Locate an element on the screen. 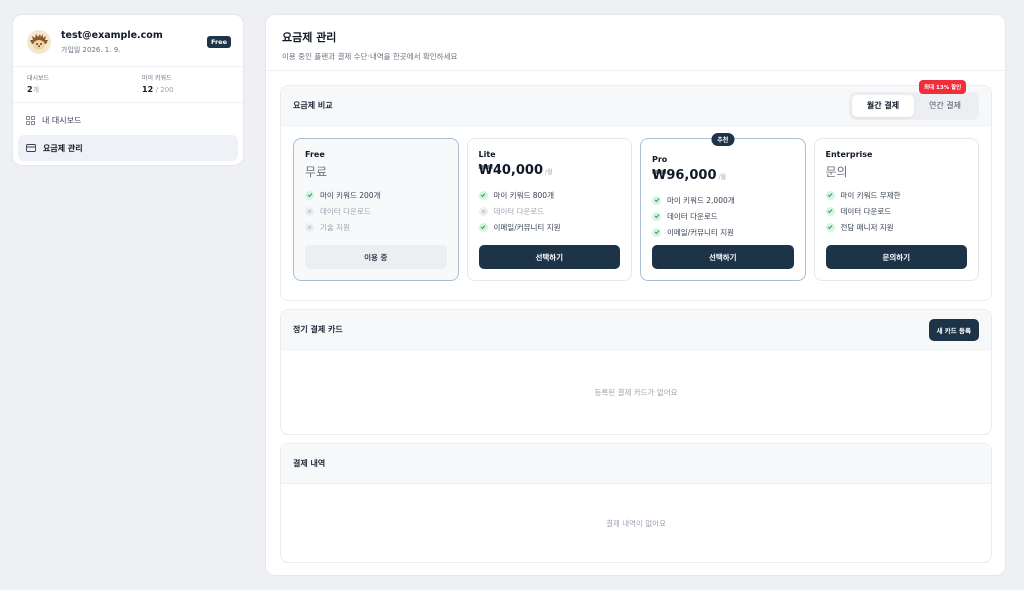 The height and width of the screenshot is (590, 1024). sidebar-item-my-dashboard: 내 대시보드 is located at coordinates (128, 120).